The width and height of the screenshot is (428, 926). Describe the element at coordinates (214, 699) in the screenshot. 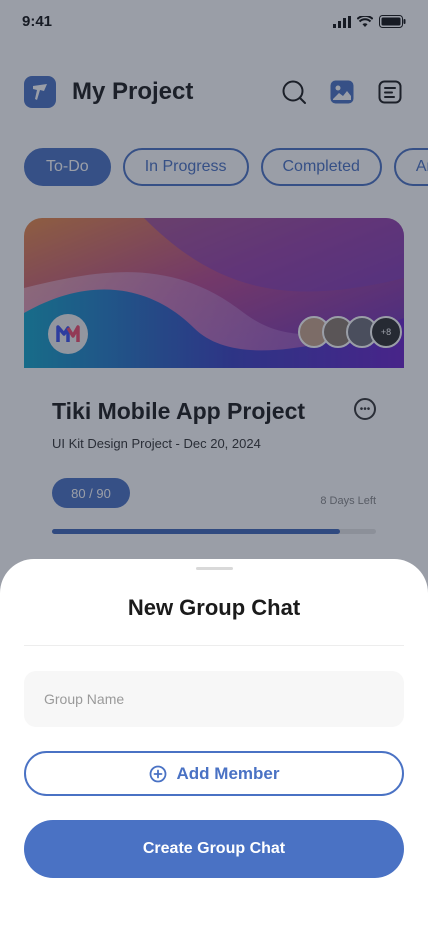

I see `group-name-input` at that location.